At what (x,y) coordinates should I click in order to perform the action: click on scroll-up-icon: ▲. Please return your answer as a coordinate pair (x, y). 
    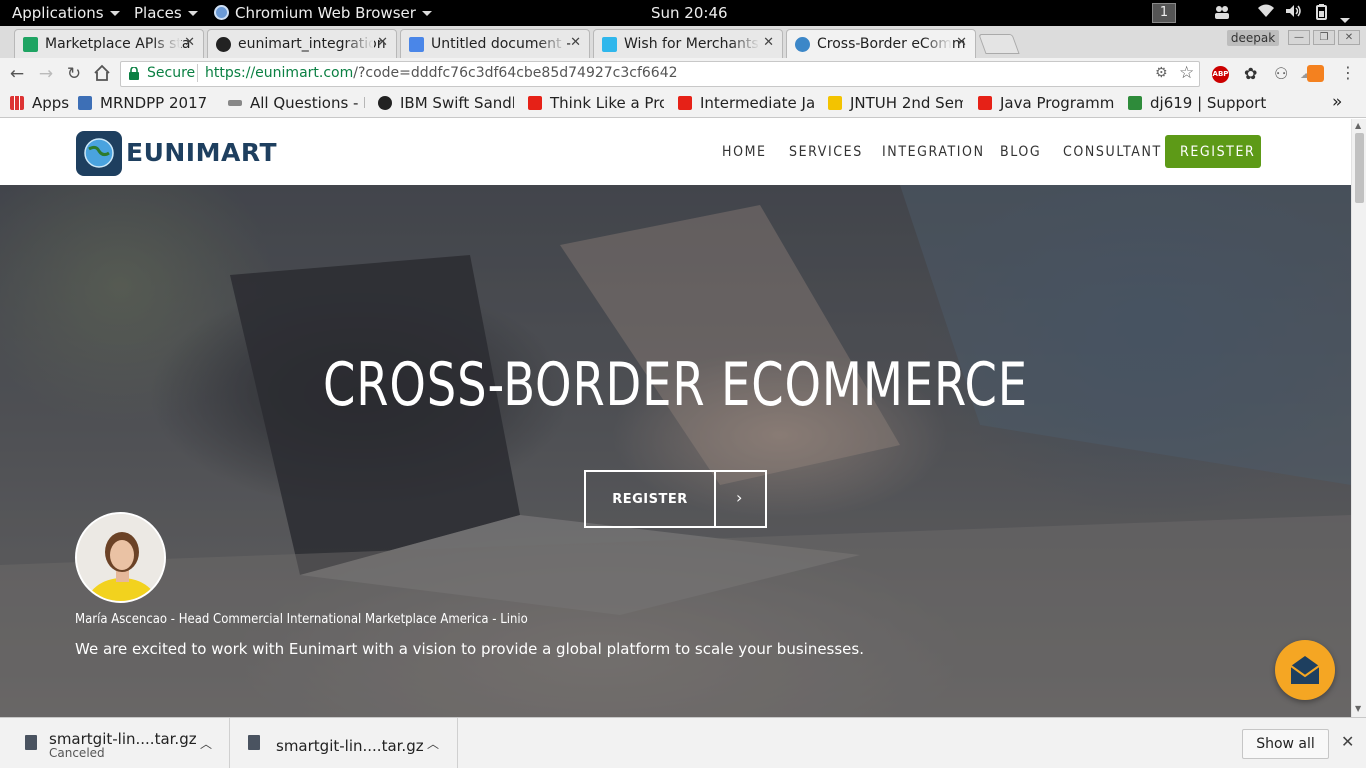
    Looking at the image, I should click on (1358, 125).